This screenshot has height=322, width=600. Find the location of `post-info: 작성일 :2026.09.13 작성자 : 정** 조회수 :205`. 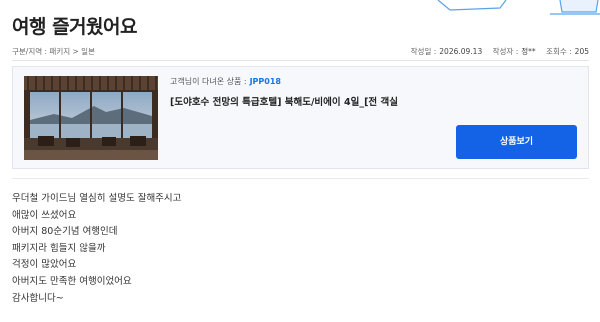

post-info: 작성일 :2026.09.13 작성자 : 정** 조회수 :205 is located at coordinates (496, 51).